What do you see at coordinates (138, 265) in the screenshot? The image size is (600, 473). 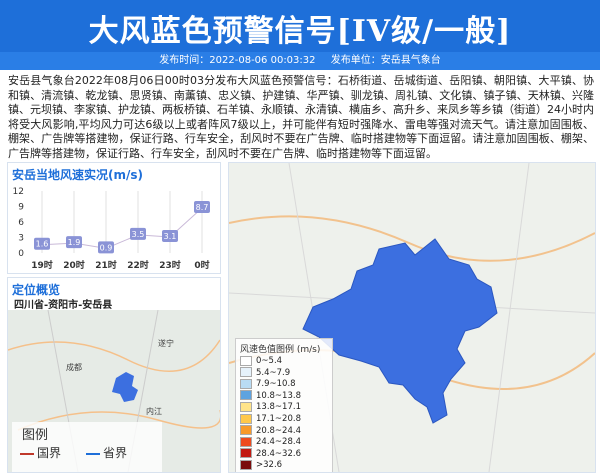 I see `x-tick-label: 22时` at bounding box center [138, 265].